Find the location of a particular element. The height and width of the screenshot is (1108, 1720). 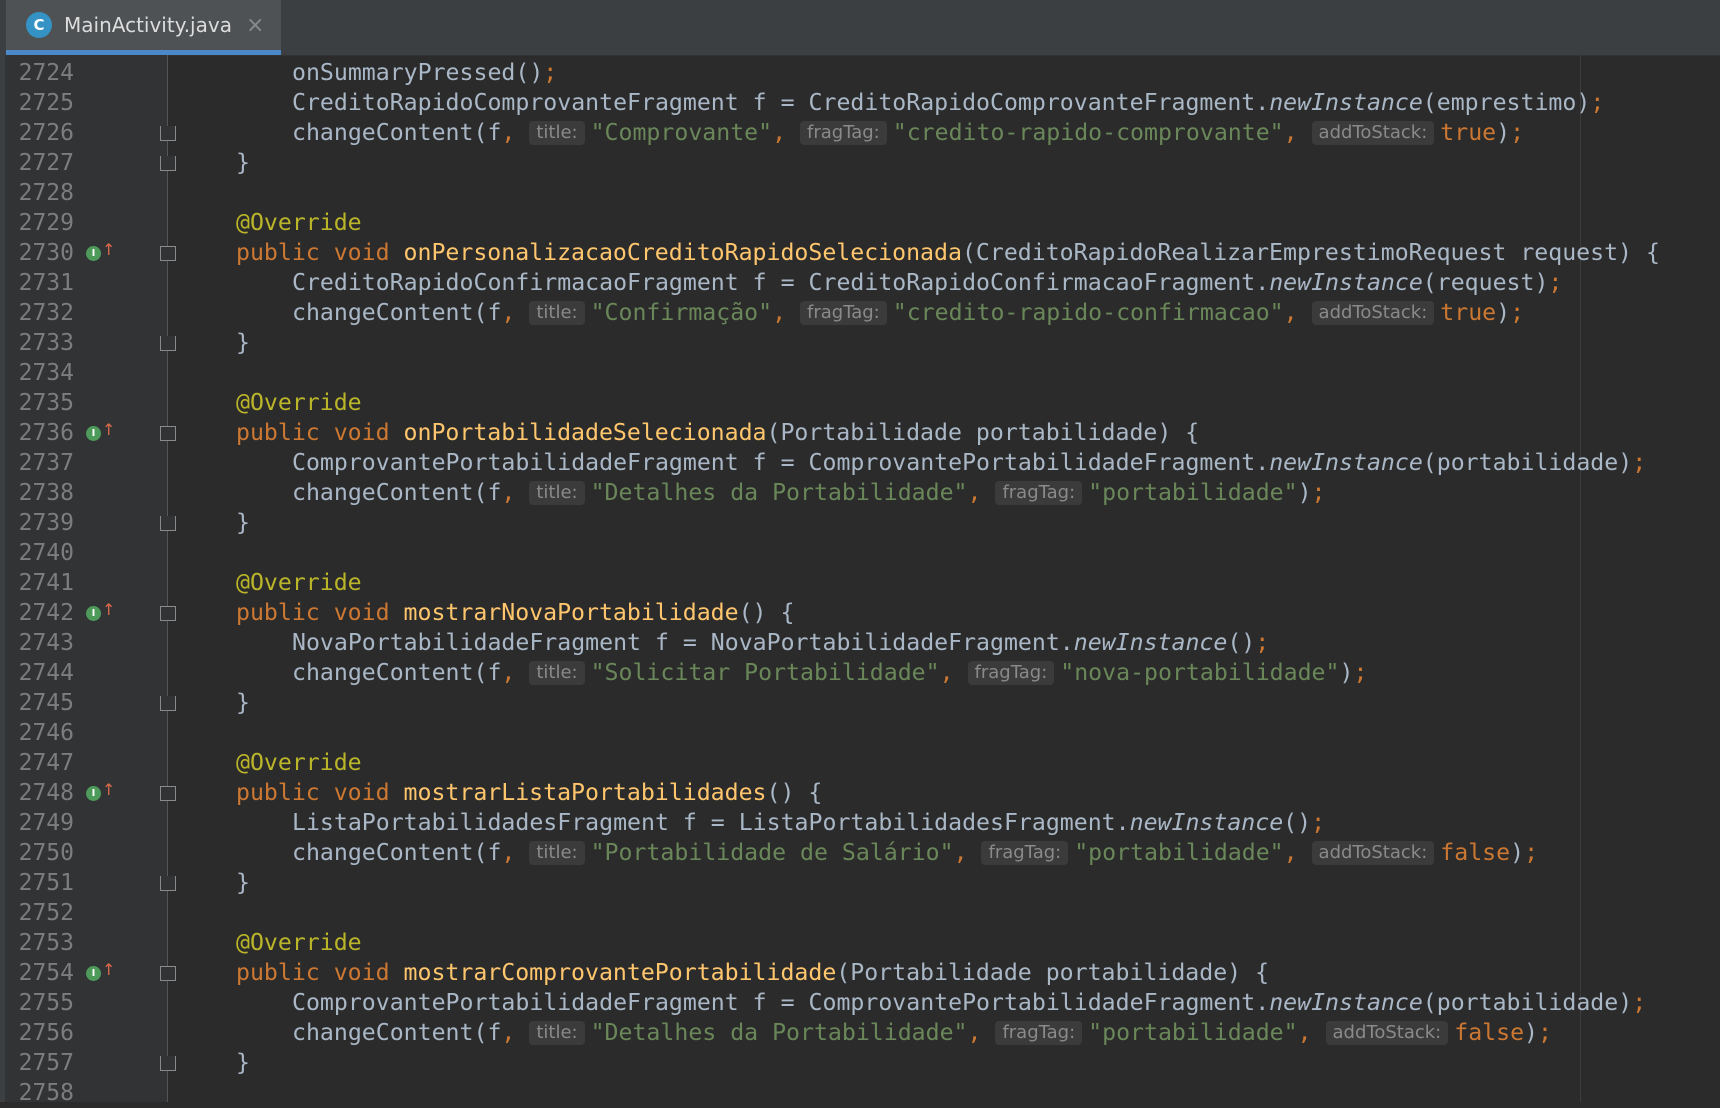

line-number: 2727 is located at coordinates (44, 163).